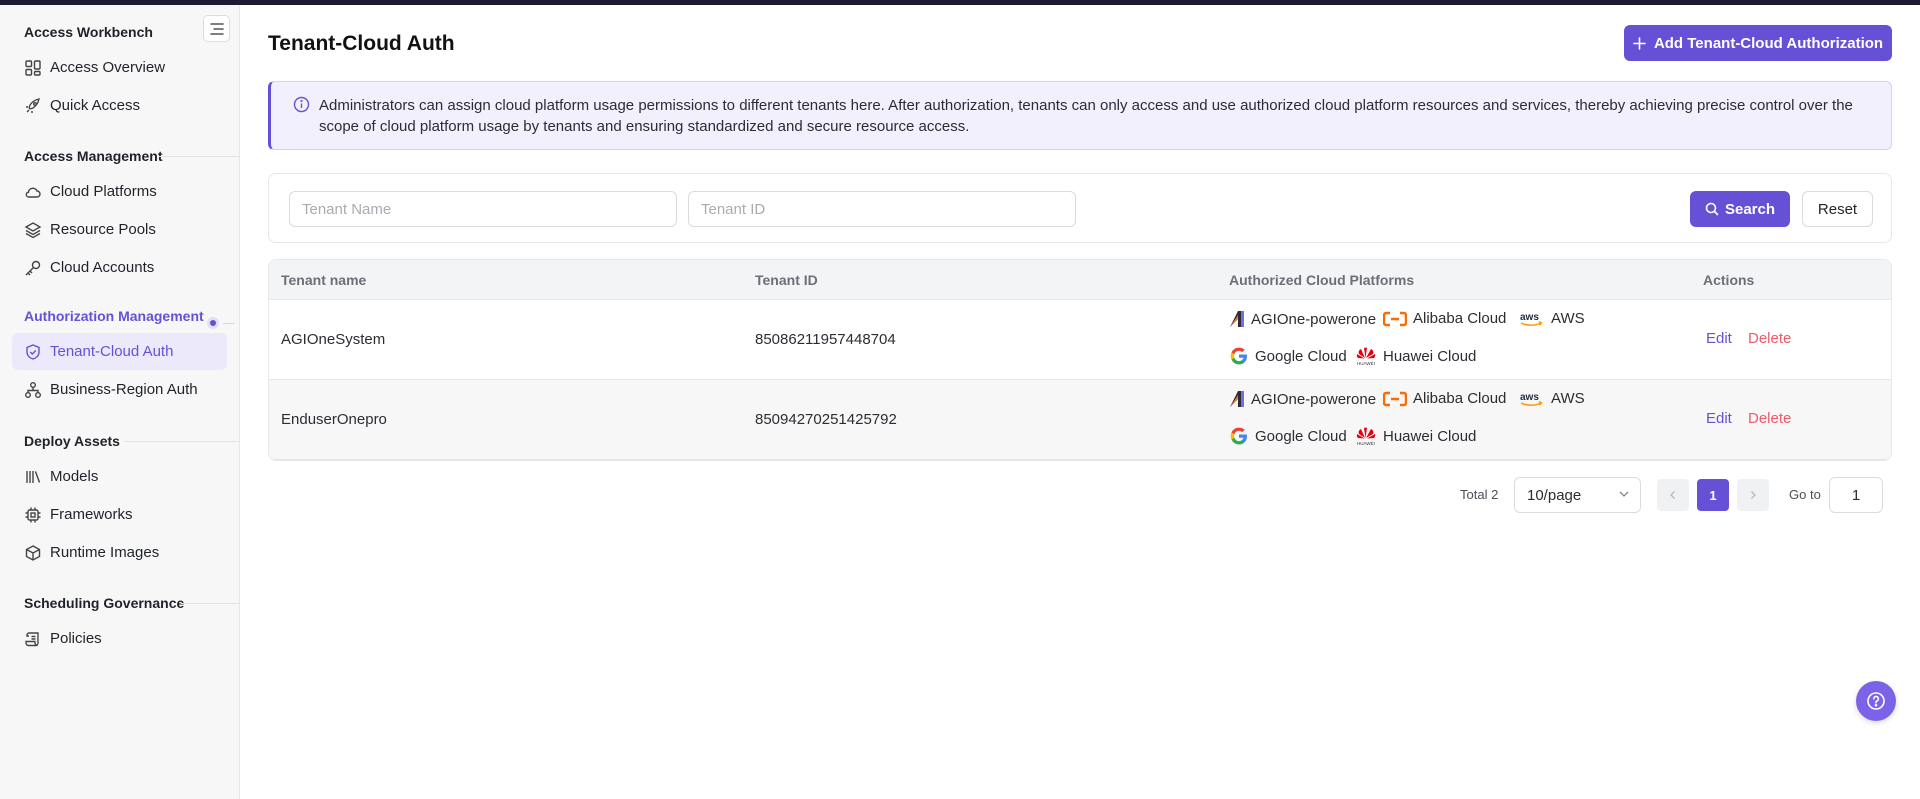  I want to click on chip-icon, so click(33, 514).